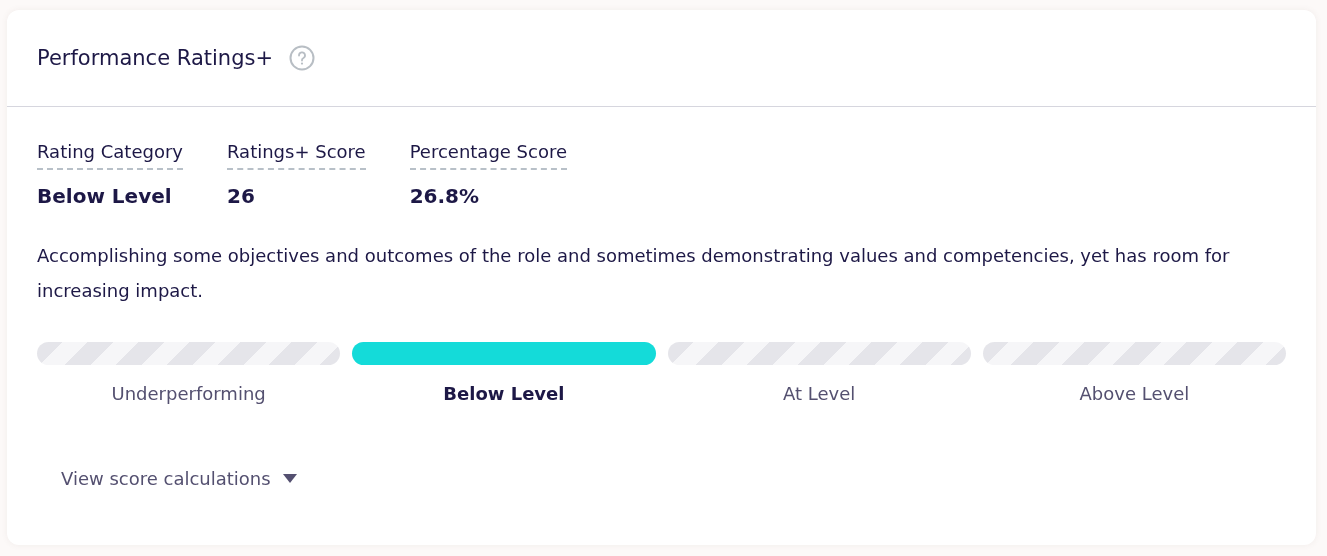 This screenshot has height=556, width=1327. Describe the element at coordinates (444, 196) in the screenshot. I see `stat-value: 26.8%` at that location.